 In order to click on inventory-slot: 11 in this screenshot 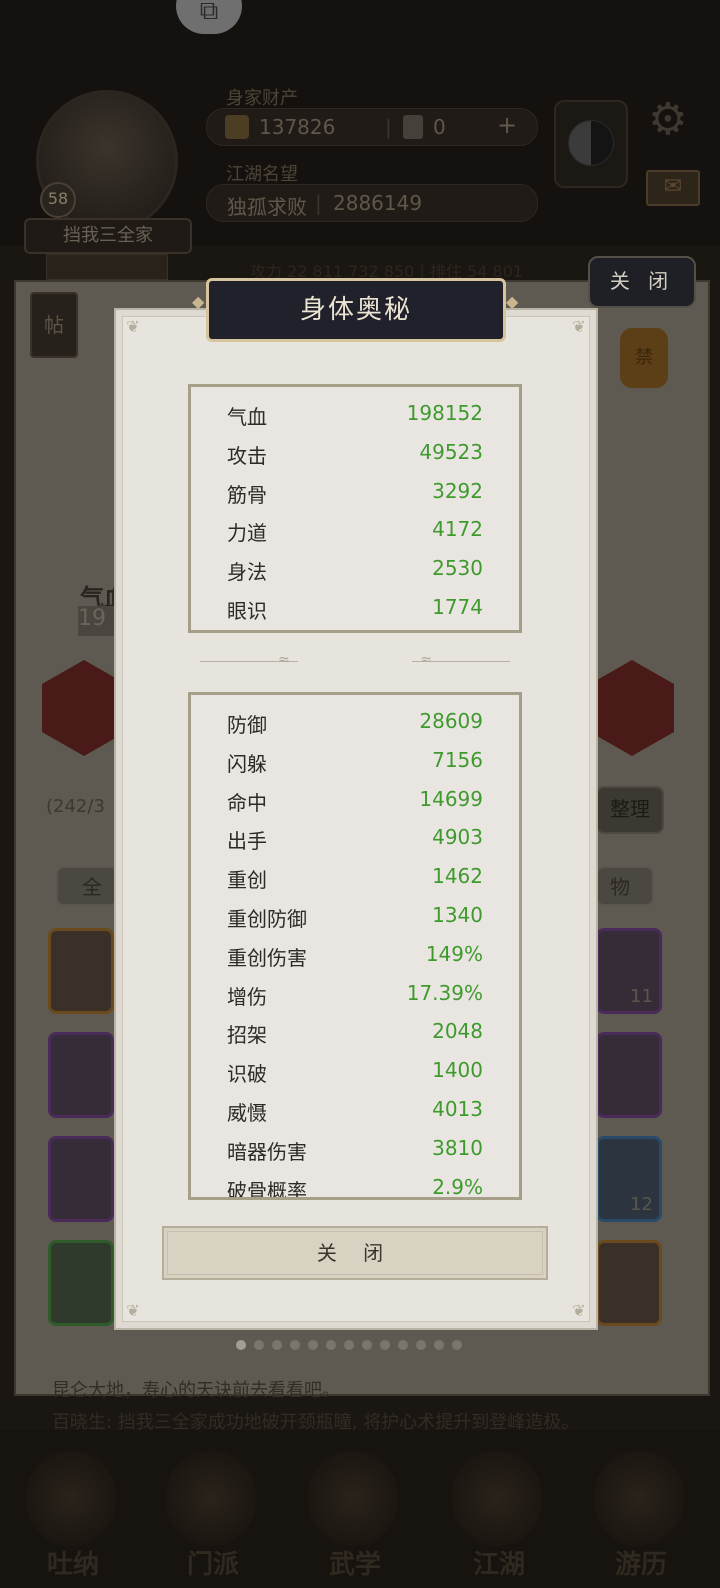, I will do `click(629, 971)`.